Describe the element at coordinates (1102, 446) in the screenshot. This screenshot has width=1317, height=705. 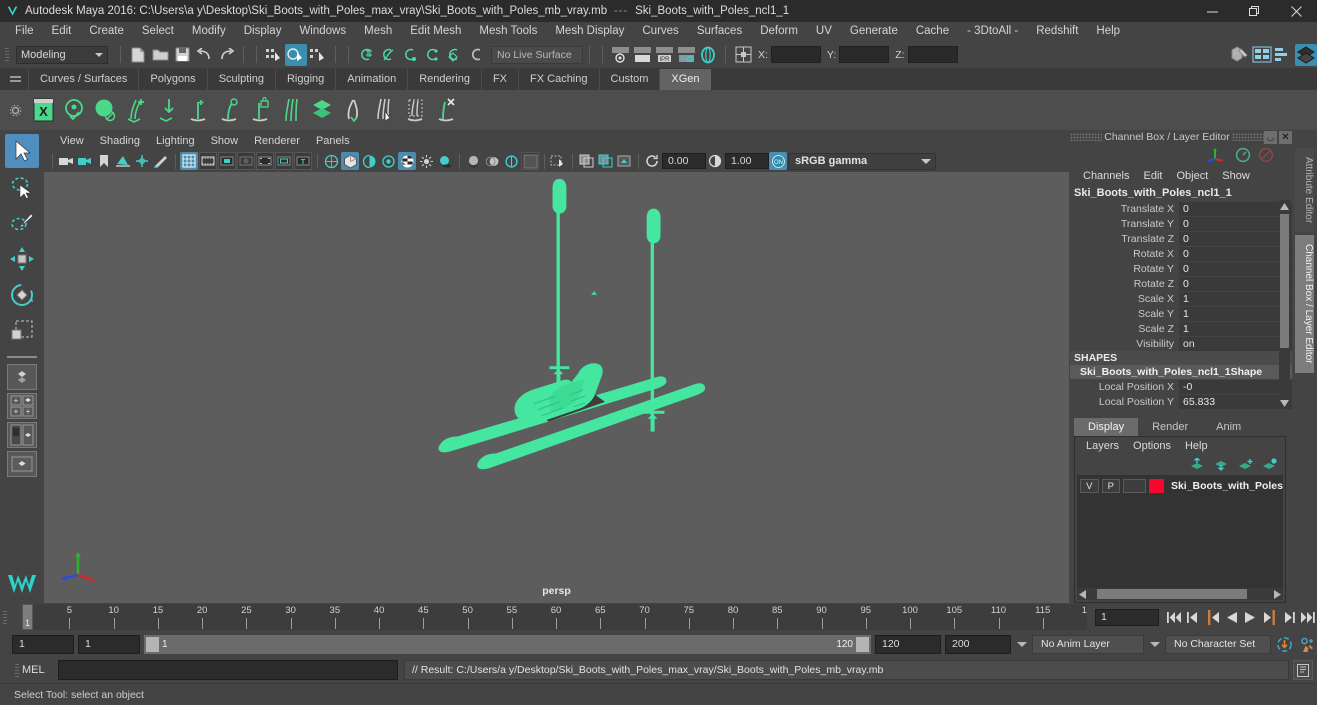
I see `layers-menu: Layers` at that location.